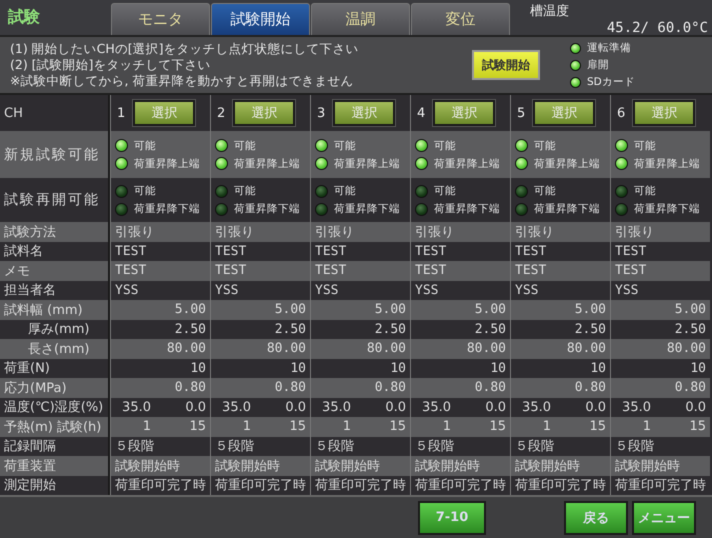  I want to click on row-label: 担当者名, so click(55, 290).